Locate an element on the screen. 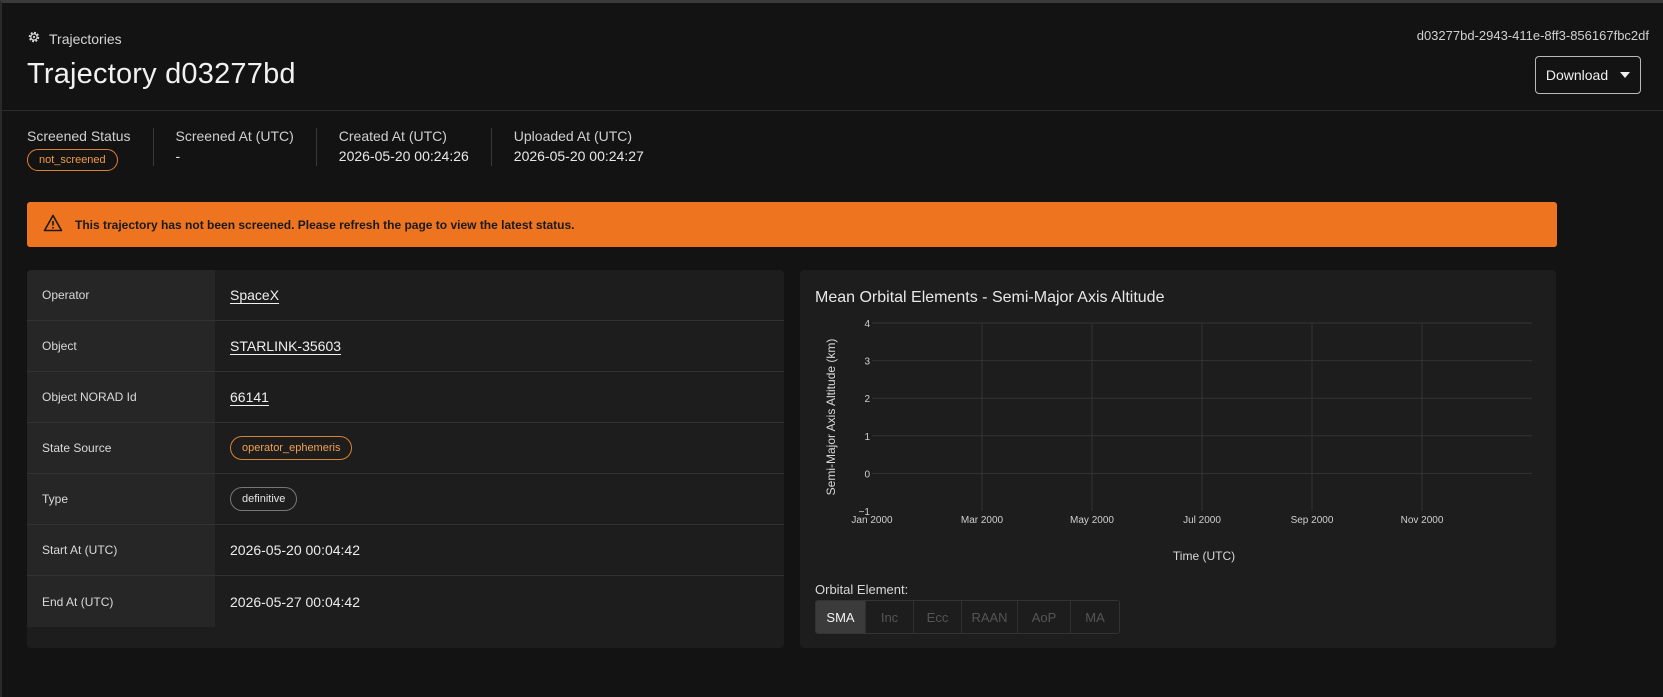 The width and height of the screenshot is (1663, 697). gear-icon is located at coordinates (34, 38).